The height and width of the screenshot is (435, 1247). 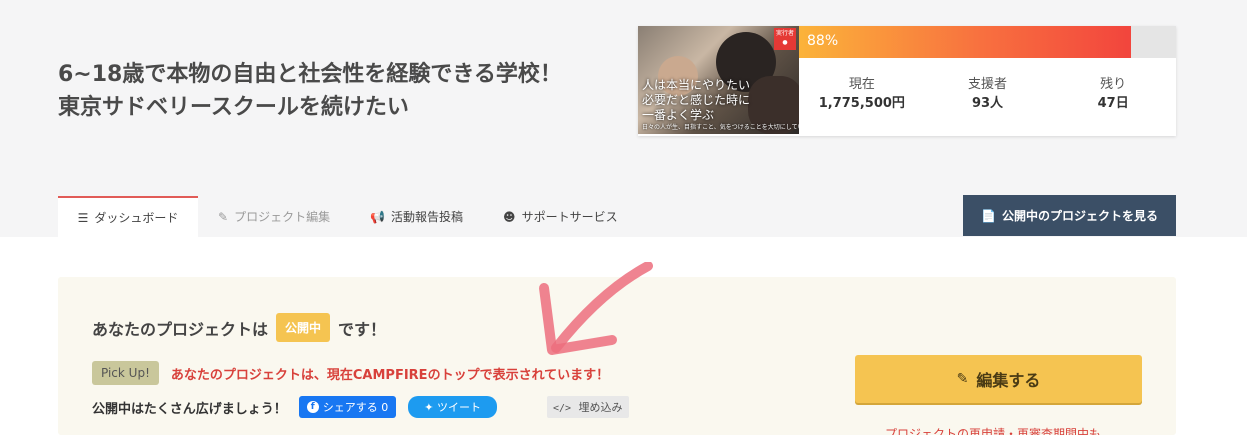 I want to click on status-prefix: あなたのプロジェクトは, so click(x=180, y=329).